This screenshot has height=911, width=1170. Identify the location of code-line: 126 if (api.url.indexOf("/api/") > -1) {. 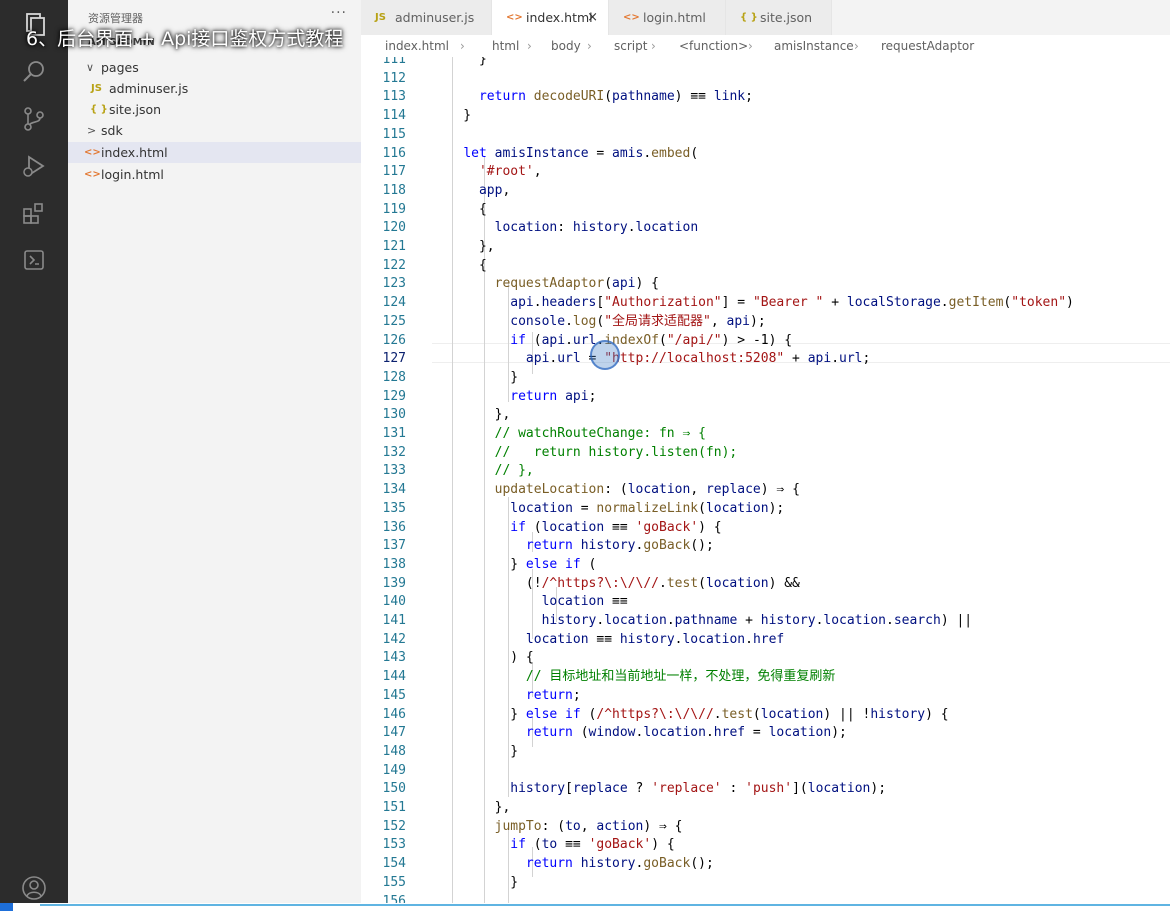
(765, 341).